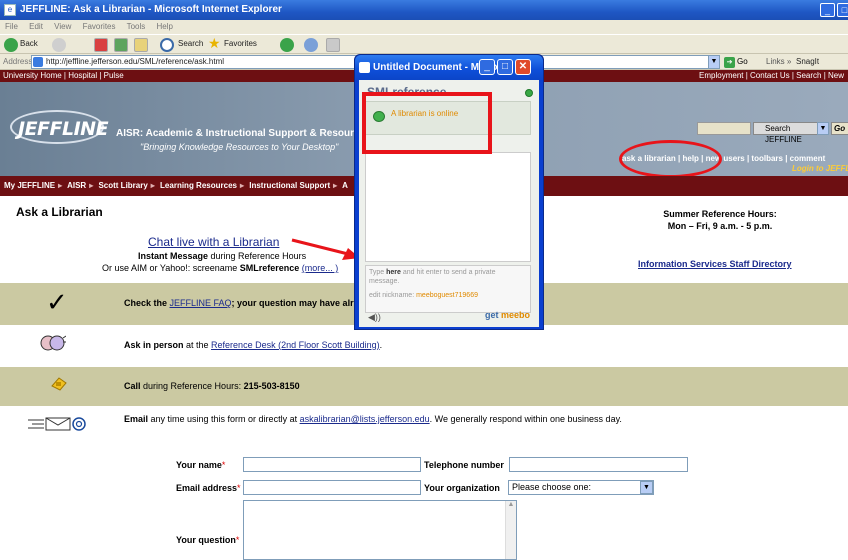  What do you see at coordinates (742, 62) in the screenshot?
I see `go-button: Go` at bounding box center [742, 62].